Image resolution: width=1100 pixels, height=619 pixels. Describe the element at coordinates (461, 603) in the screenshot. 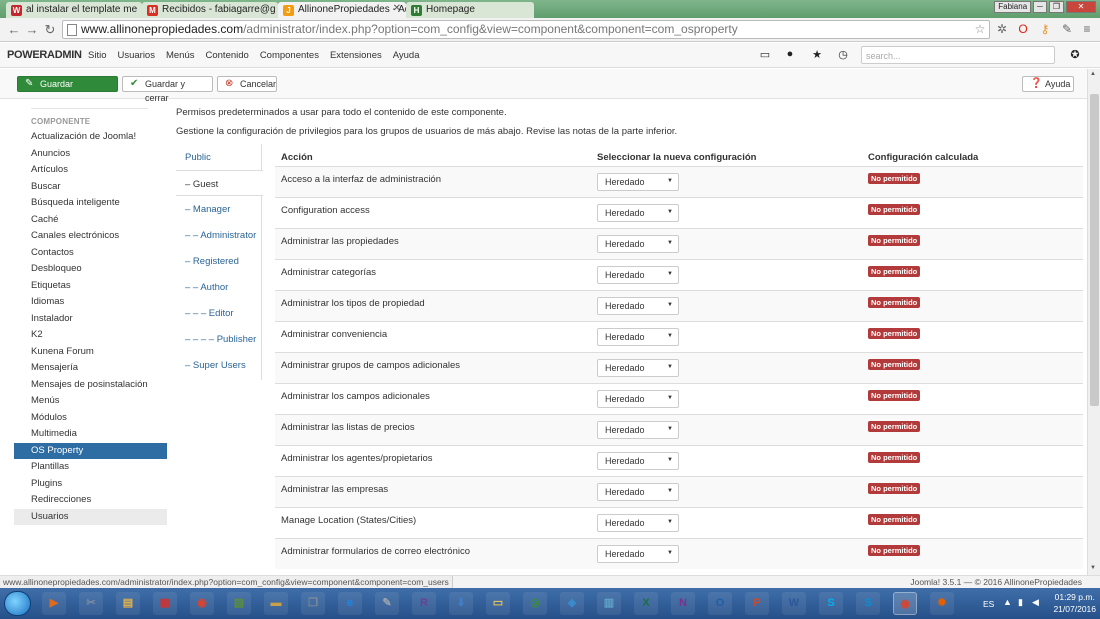

I see `installer-icon: ⬇` at that location.